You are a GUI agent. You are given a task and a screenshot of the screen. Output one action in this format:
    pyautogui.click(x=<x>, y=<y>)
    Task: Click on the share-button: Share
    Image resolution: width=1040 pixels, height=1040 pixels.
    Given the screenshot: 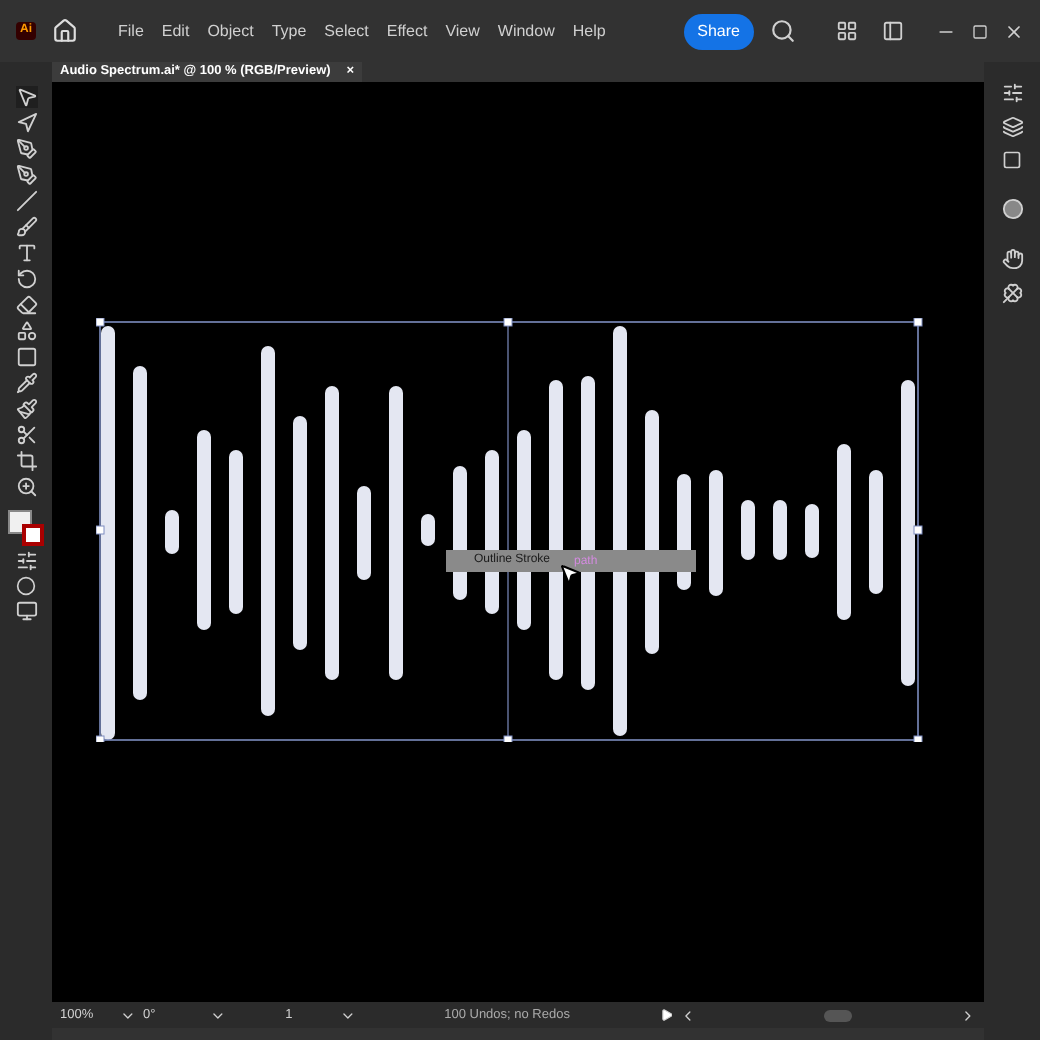 What is the action you would take?
    pyautogui.click(x=718, y=31)
    